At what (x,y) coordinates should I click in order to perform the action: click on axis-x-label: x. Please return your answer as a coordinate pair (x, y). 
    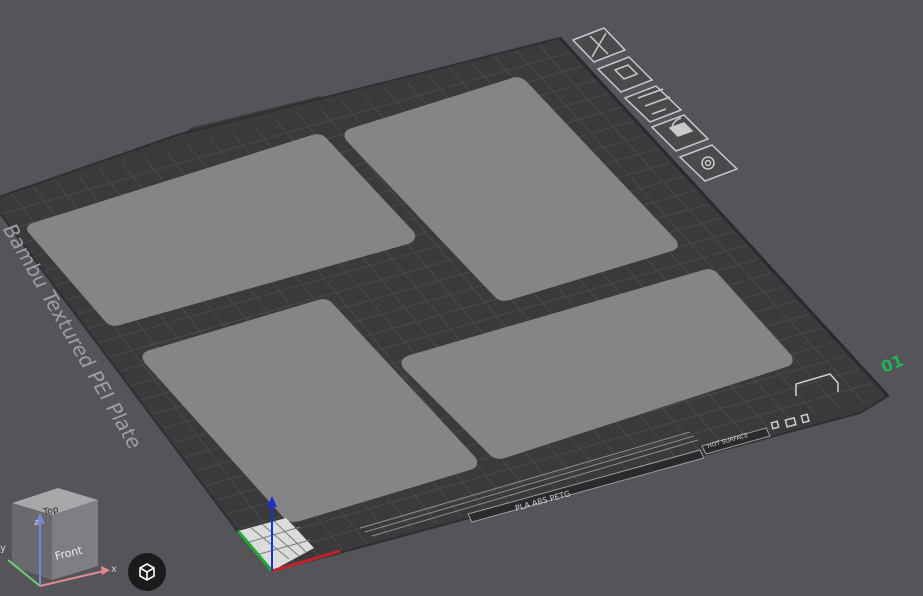
    Looking at the image, I should click on (114, 569).